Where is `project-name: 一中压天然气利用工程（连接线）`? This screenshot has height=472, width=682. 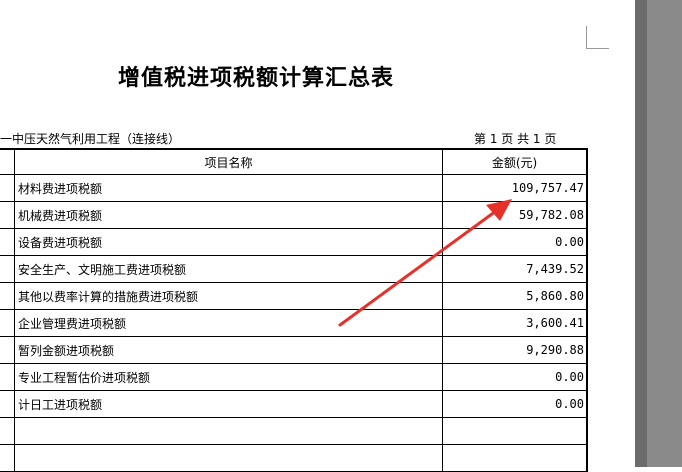
project-name: 一中压天然气利用工程（连接线） is located at coordinates (90, 139).